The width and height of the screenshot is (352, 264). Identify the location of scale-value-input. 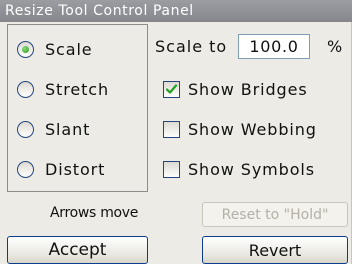
(274, 46).